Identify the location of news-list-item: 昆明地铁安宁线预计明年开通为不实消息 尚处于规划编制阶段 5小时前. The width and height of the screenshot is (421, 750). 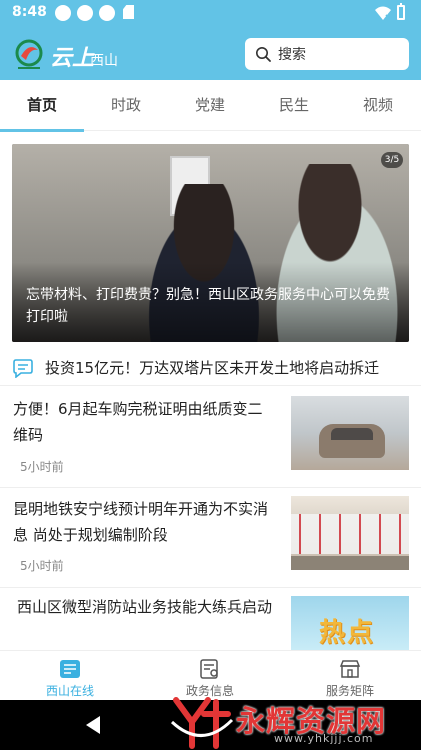
(210, 538).